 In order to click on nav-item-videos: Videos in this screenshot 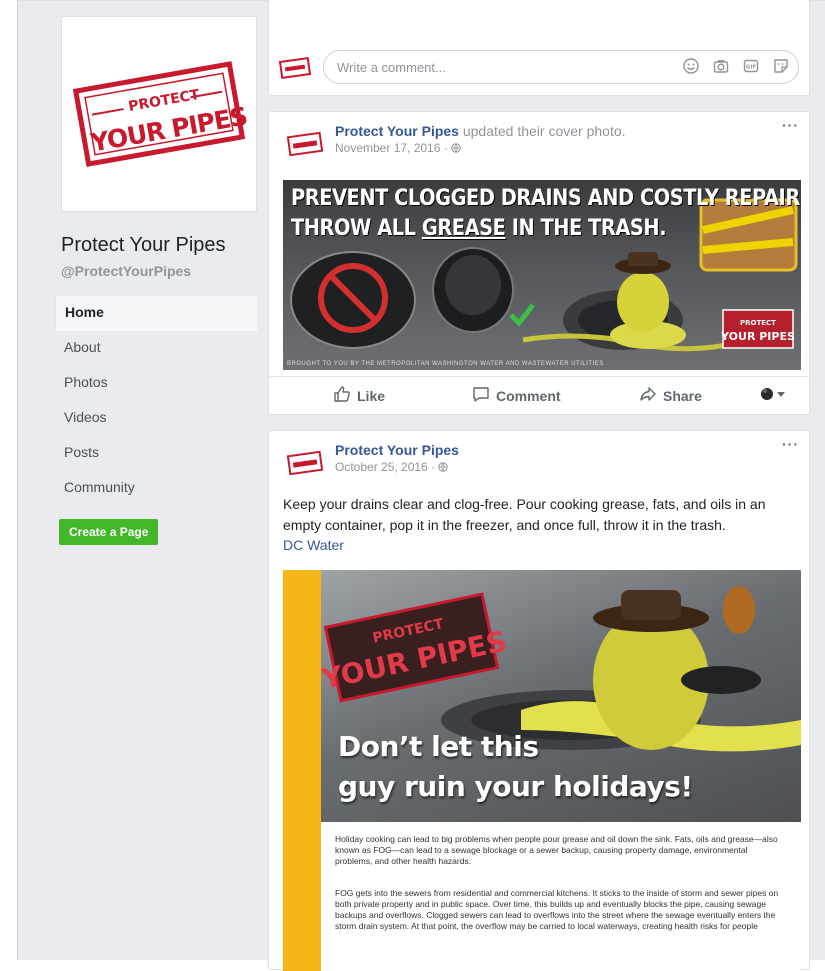, I will do `click(156, 418)`.